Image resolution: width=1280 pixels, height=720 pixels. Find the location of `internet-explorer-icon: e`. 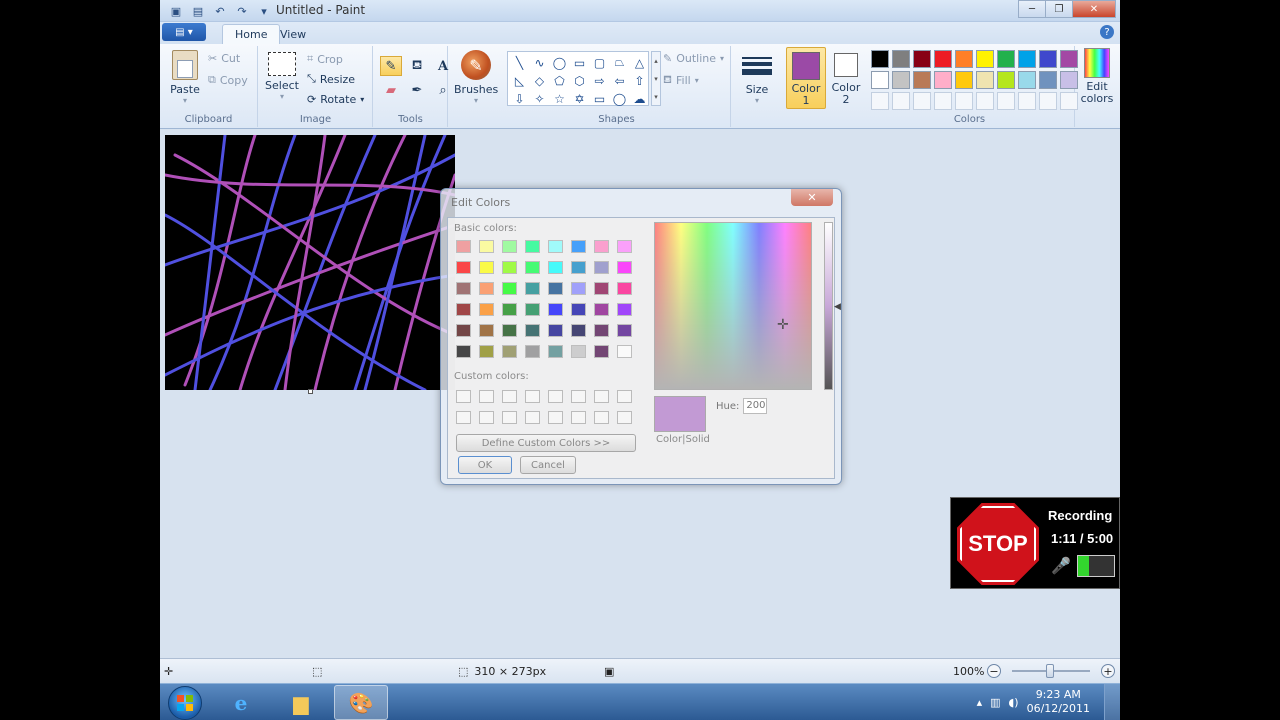

internet-explorer-icon: e is located at coordinates (241, 702).